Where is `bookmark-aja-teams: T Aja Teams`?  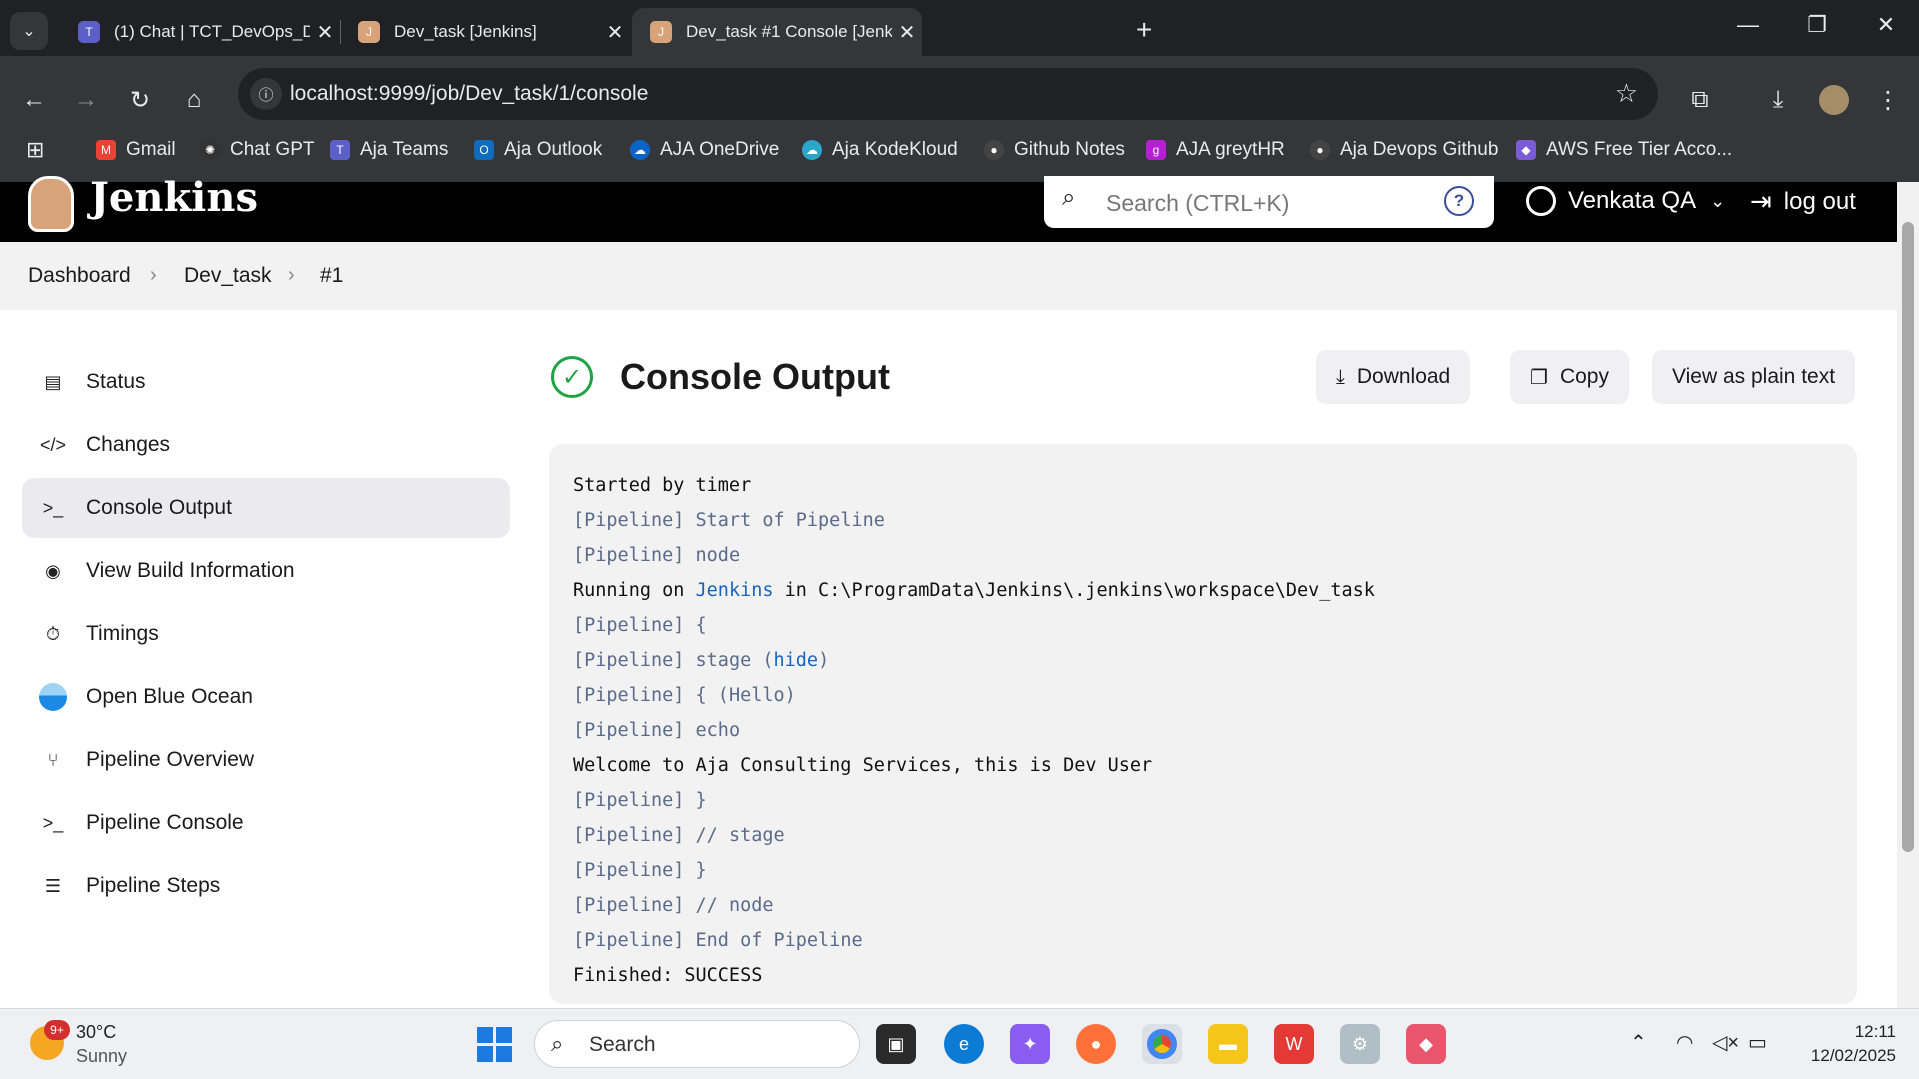
bookmark-aja-teams: T Aja Teams is located at coordinates (389, 150).